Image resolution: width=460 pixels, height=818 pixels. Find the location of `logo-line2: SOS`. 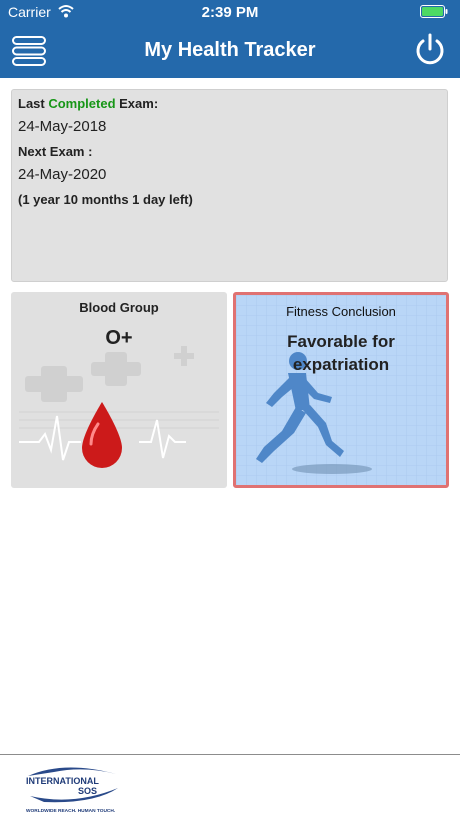

logo-line2: SOS is located at coordinates (87, 791).